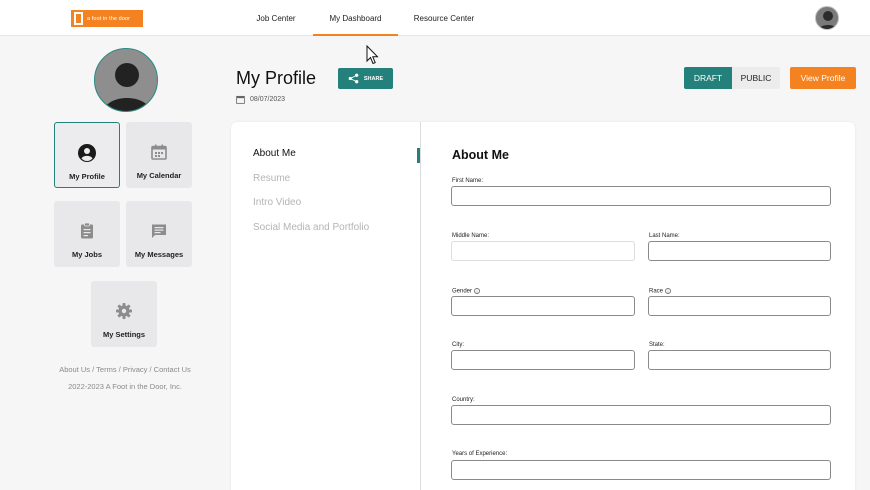 Image resolution: width=870 pixels, height=490 pixels. What do you see at coordinates (271, 178) in the screenshot?
I see `section-resume: Resume` at bounding box center [271, 178].